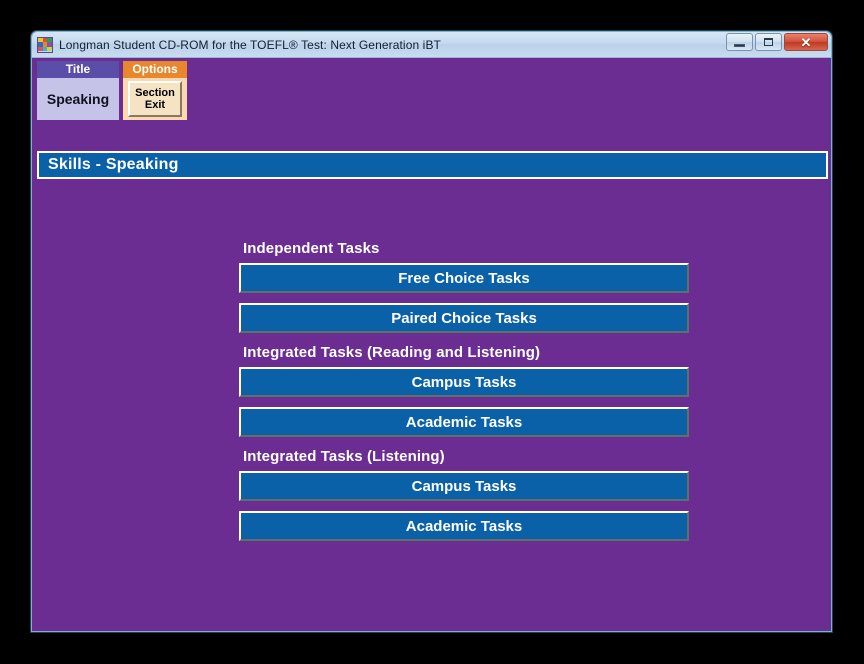 This screenshot has width=864, height=664. Describe the element at coordinates (155, 105) in the screenshot. I see `section-exit-label-line2: Exit` at that location.